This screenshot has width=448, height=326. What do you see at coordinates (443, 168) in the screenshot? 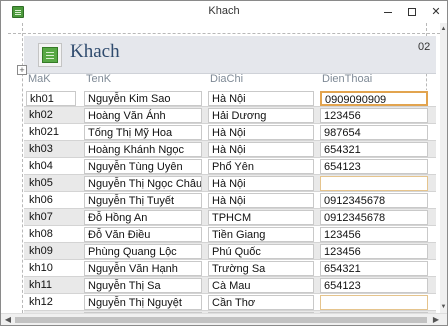
I see `vertical-scrollbar: ▲ ▼` at bounding box center [443, 168].